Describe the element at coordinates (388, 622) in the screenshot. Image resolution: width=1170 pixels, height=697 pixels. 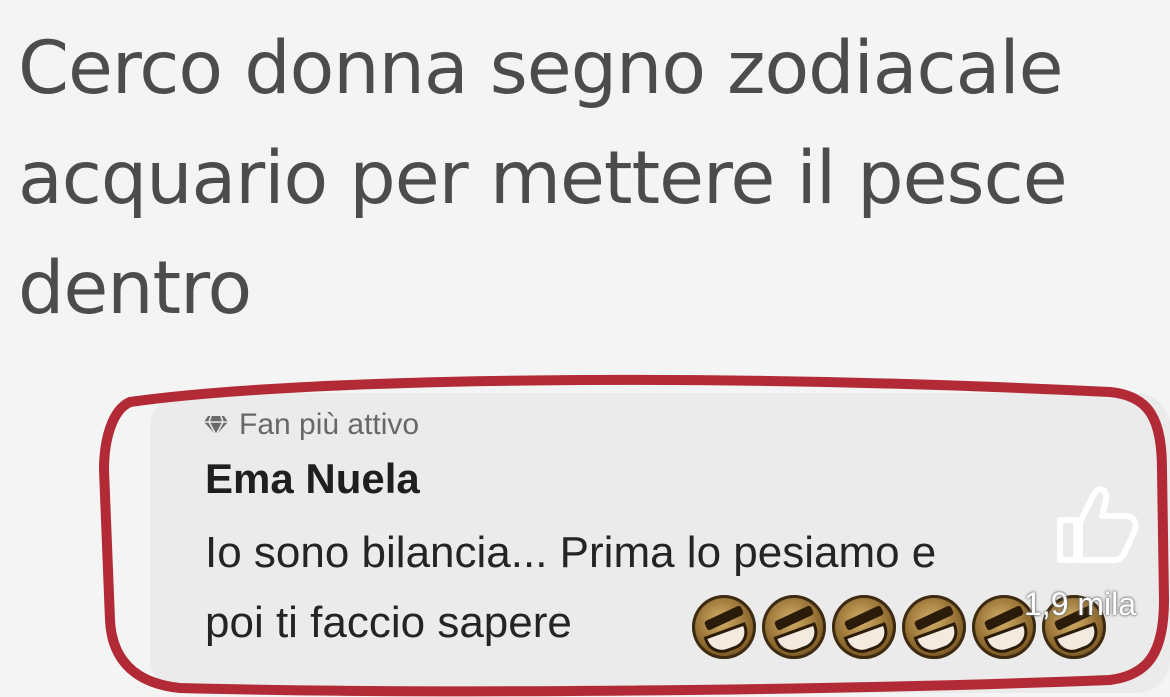
I see `comment-text-line-2: poi ti faccio sapere` at that location.